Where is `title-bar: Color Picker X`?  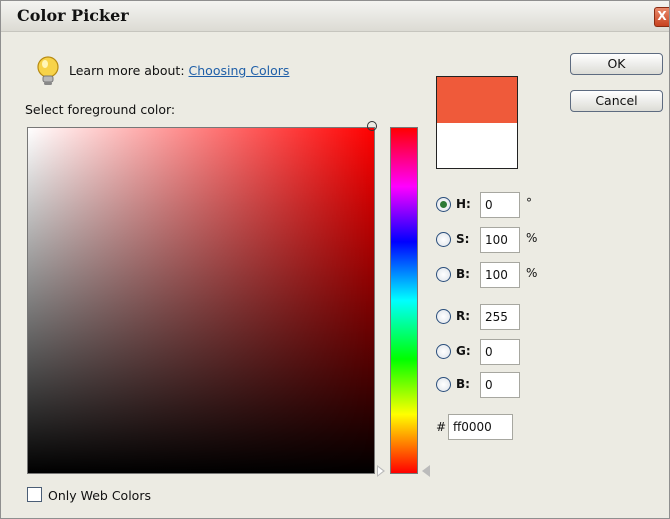
title-bar: Color Picker X is located at coordinates (335, 16).